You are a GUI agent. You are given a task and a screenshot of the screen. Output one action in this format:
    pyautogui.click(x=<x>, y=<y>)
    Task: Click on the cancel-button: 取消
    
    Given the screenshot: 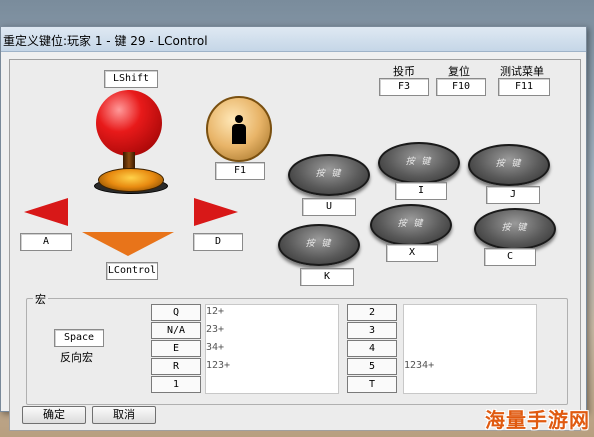 What is the action you would take?
    pyautogui.click(x=124, y=415)
    